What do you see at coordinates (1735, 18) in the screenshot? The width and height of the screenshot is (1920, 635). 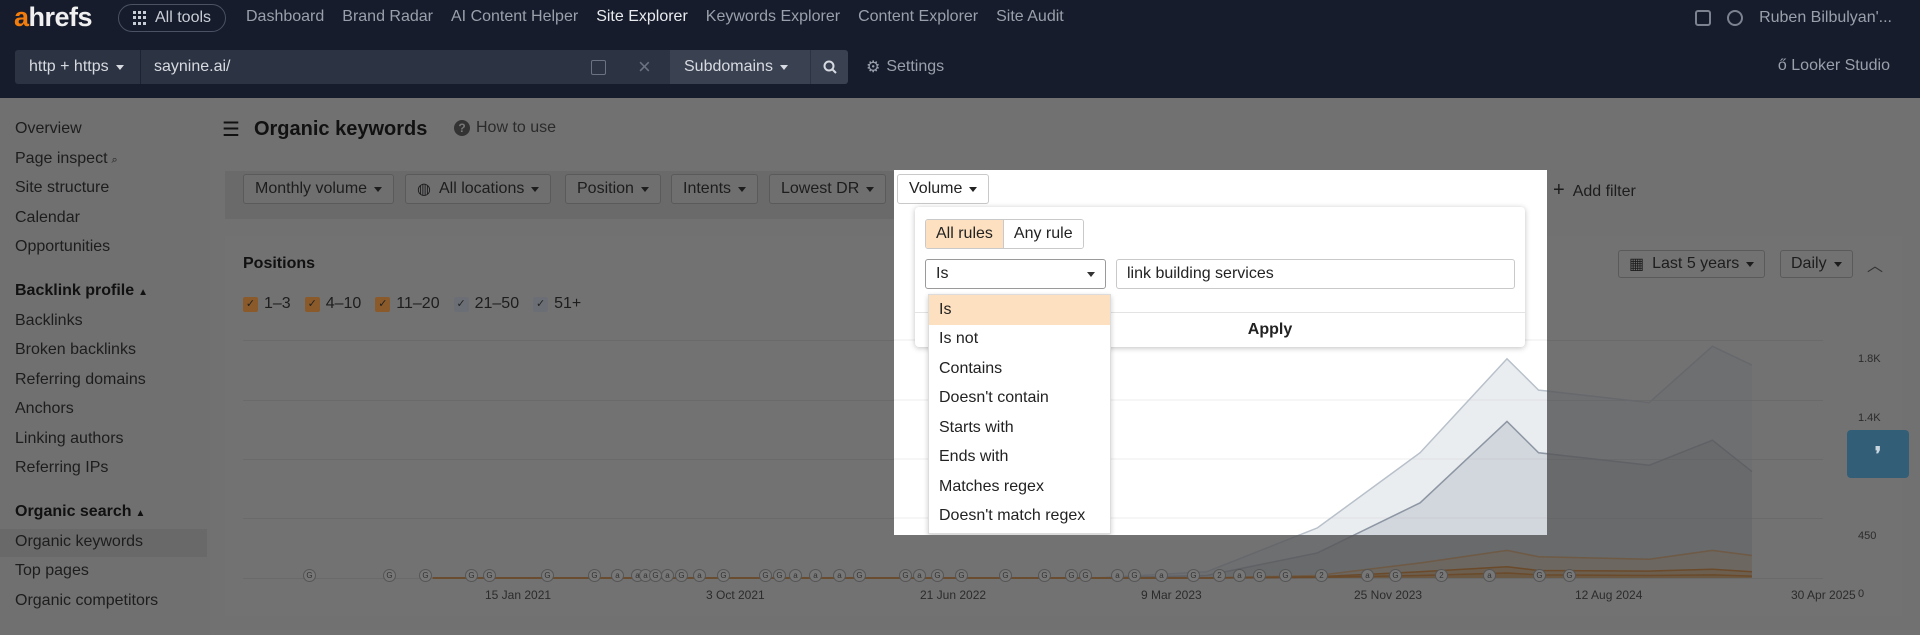 I see `credits-icon` at bounding box center [1735, 18].